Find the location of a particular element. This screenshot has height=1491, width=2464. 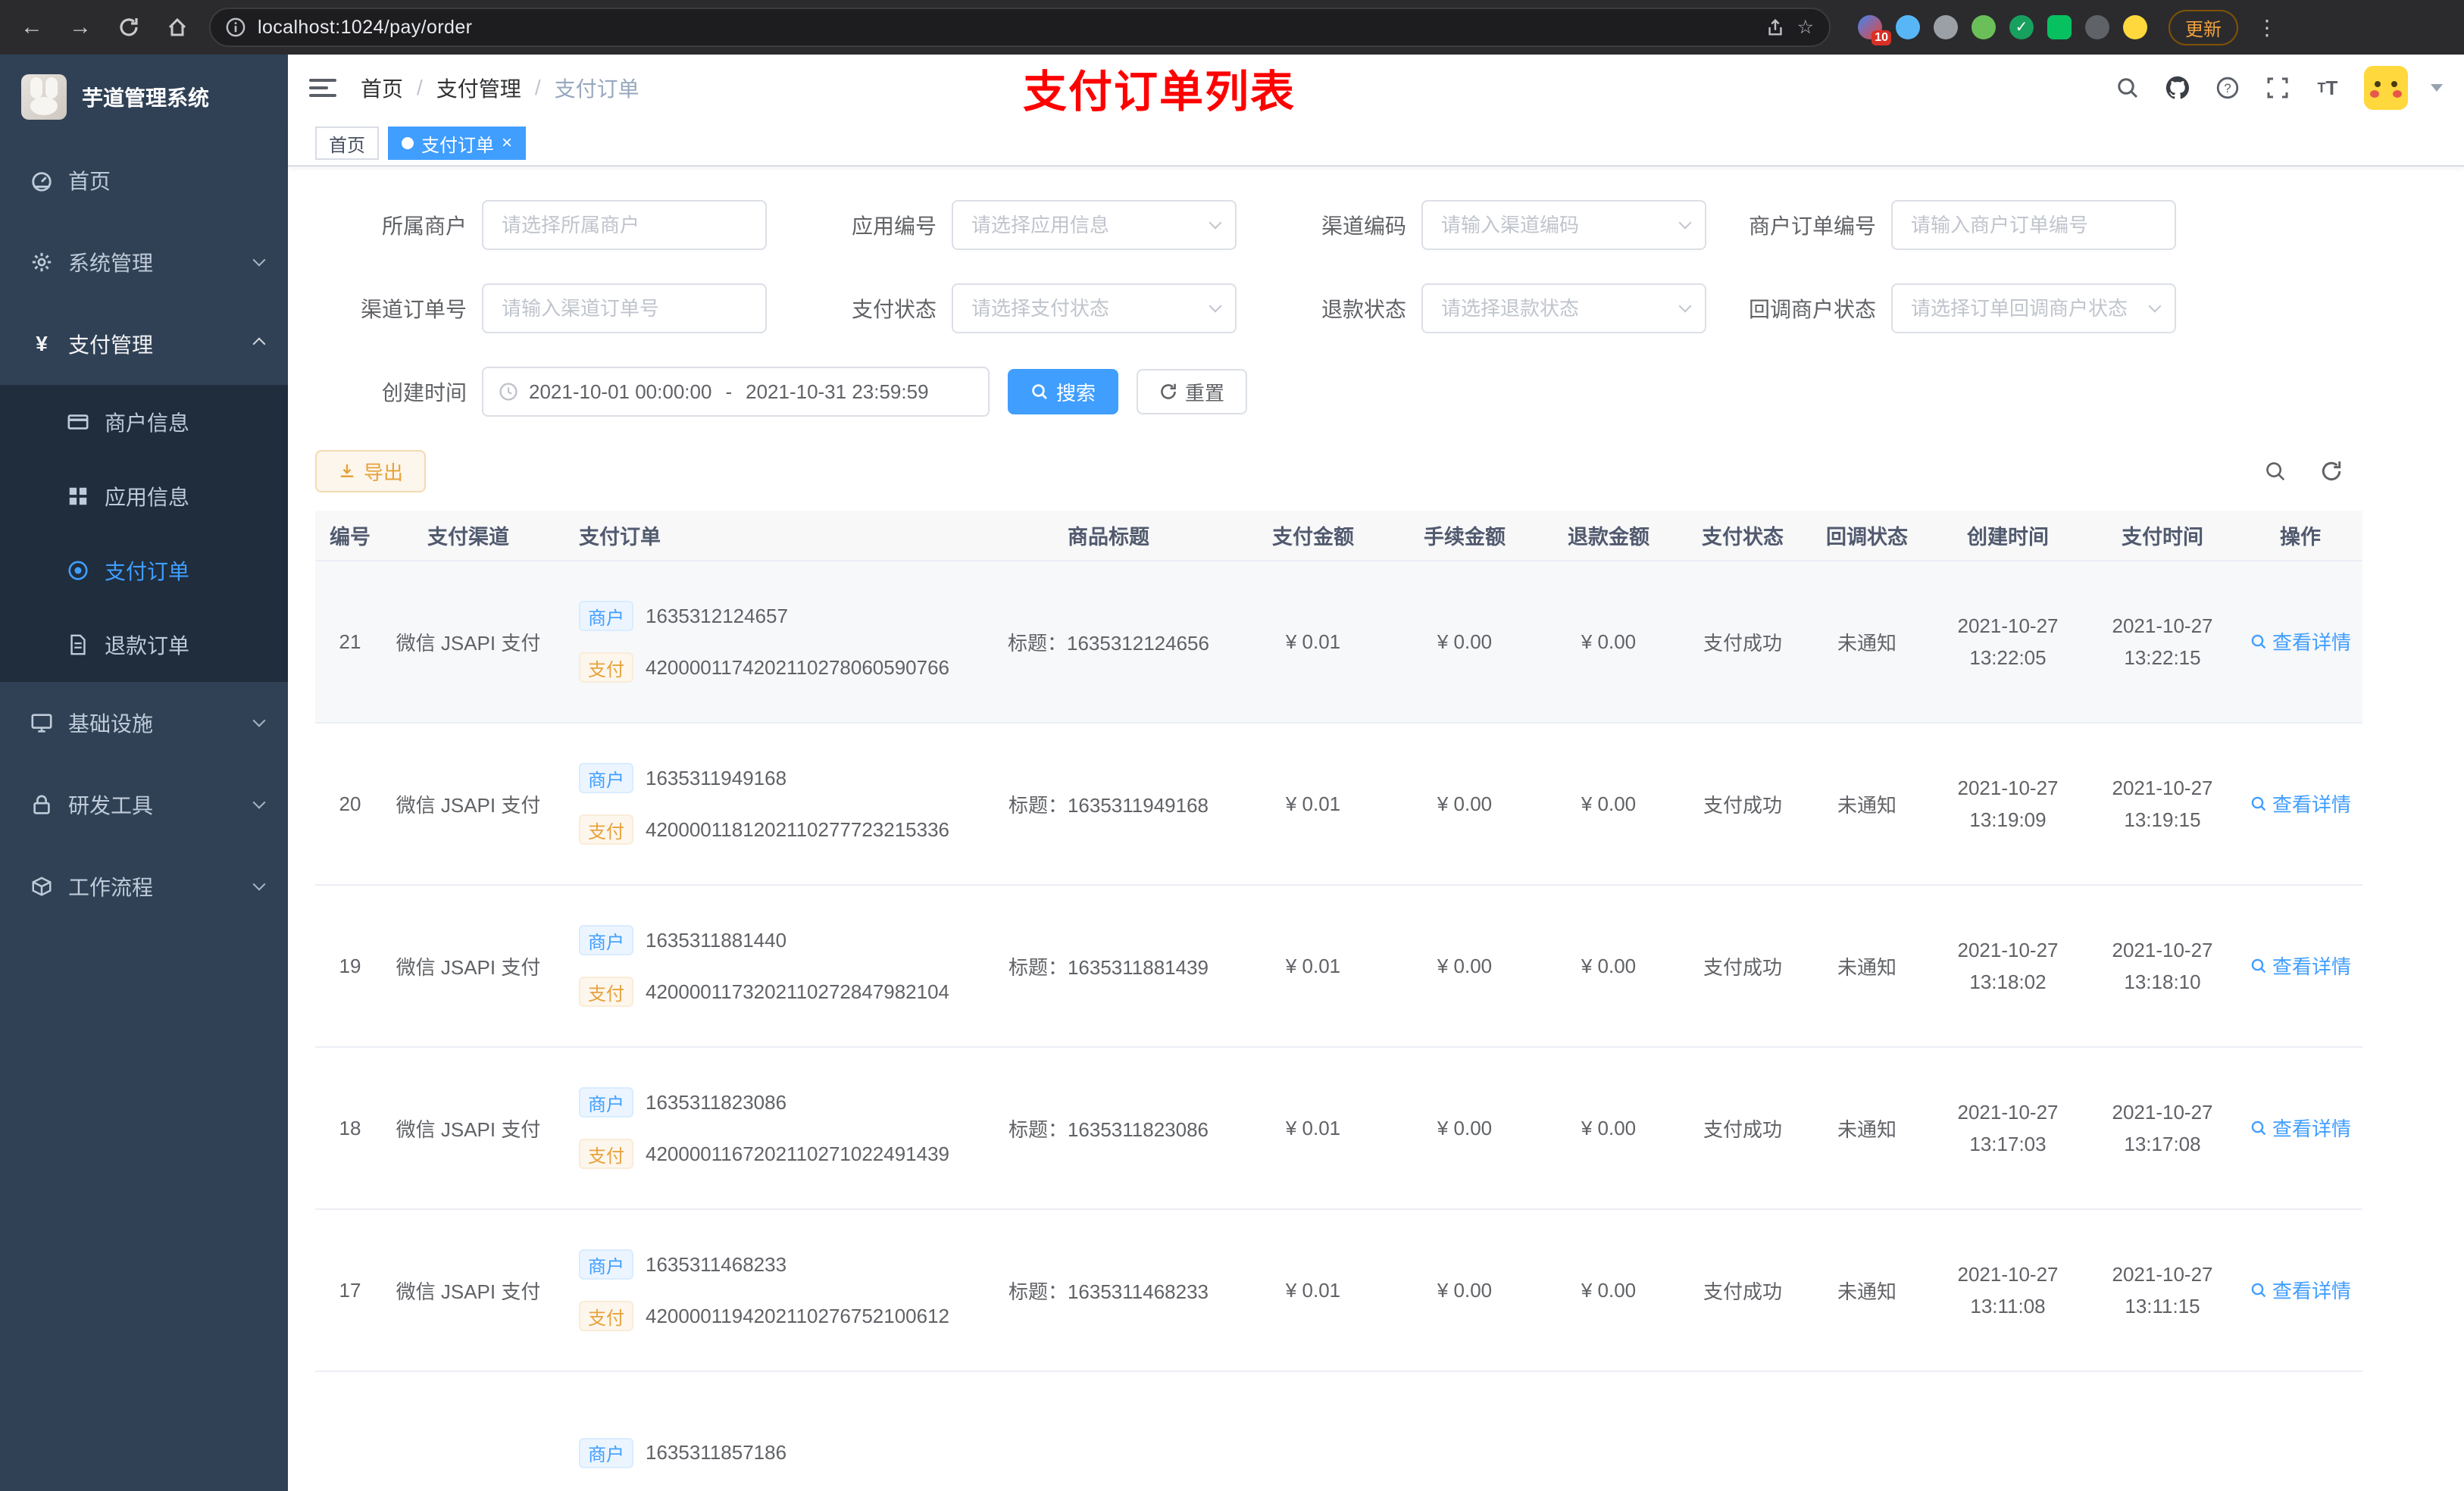

sidebar-item-app-info: 应用信息 is located at coordinates (144, 496).